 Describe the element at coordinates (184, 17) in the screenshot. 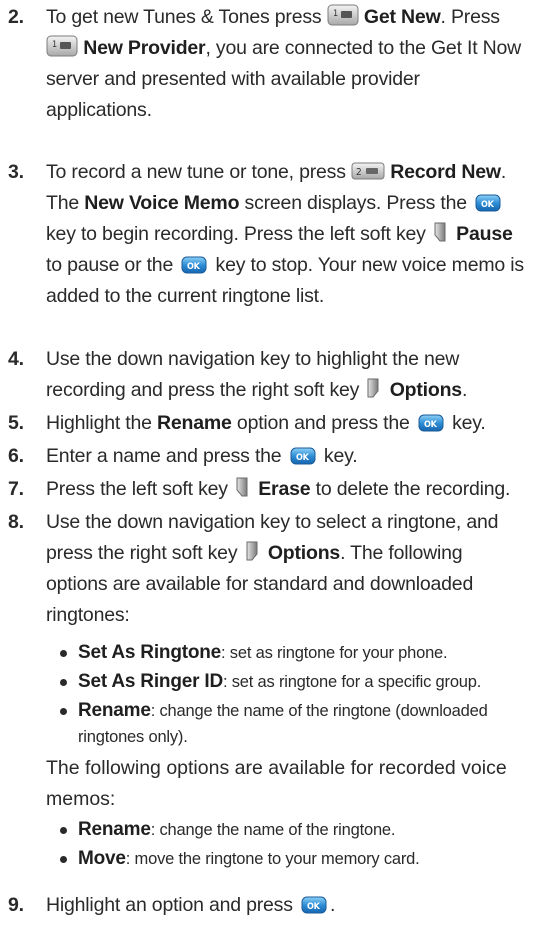

I see `step-text: To get new Tunes & Tones press` at that location.